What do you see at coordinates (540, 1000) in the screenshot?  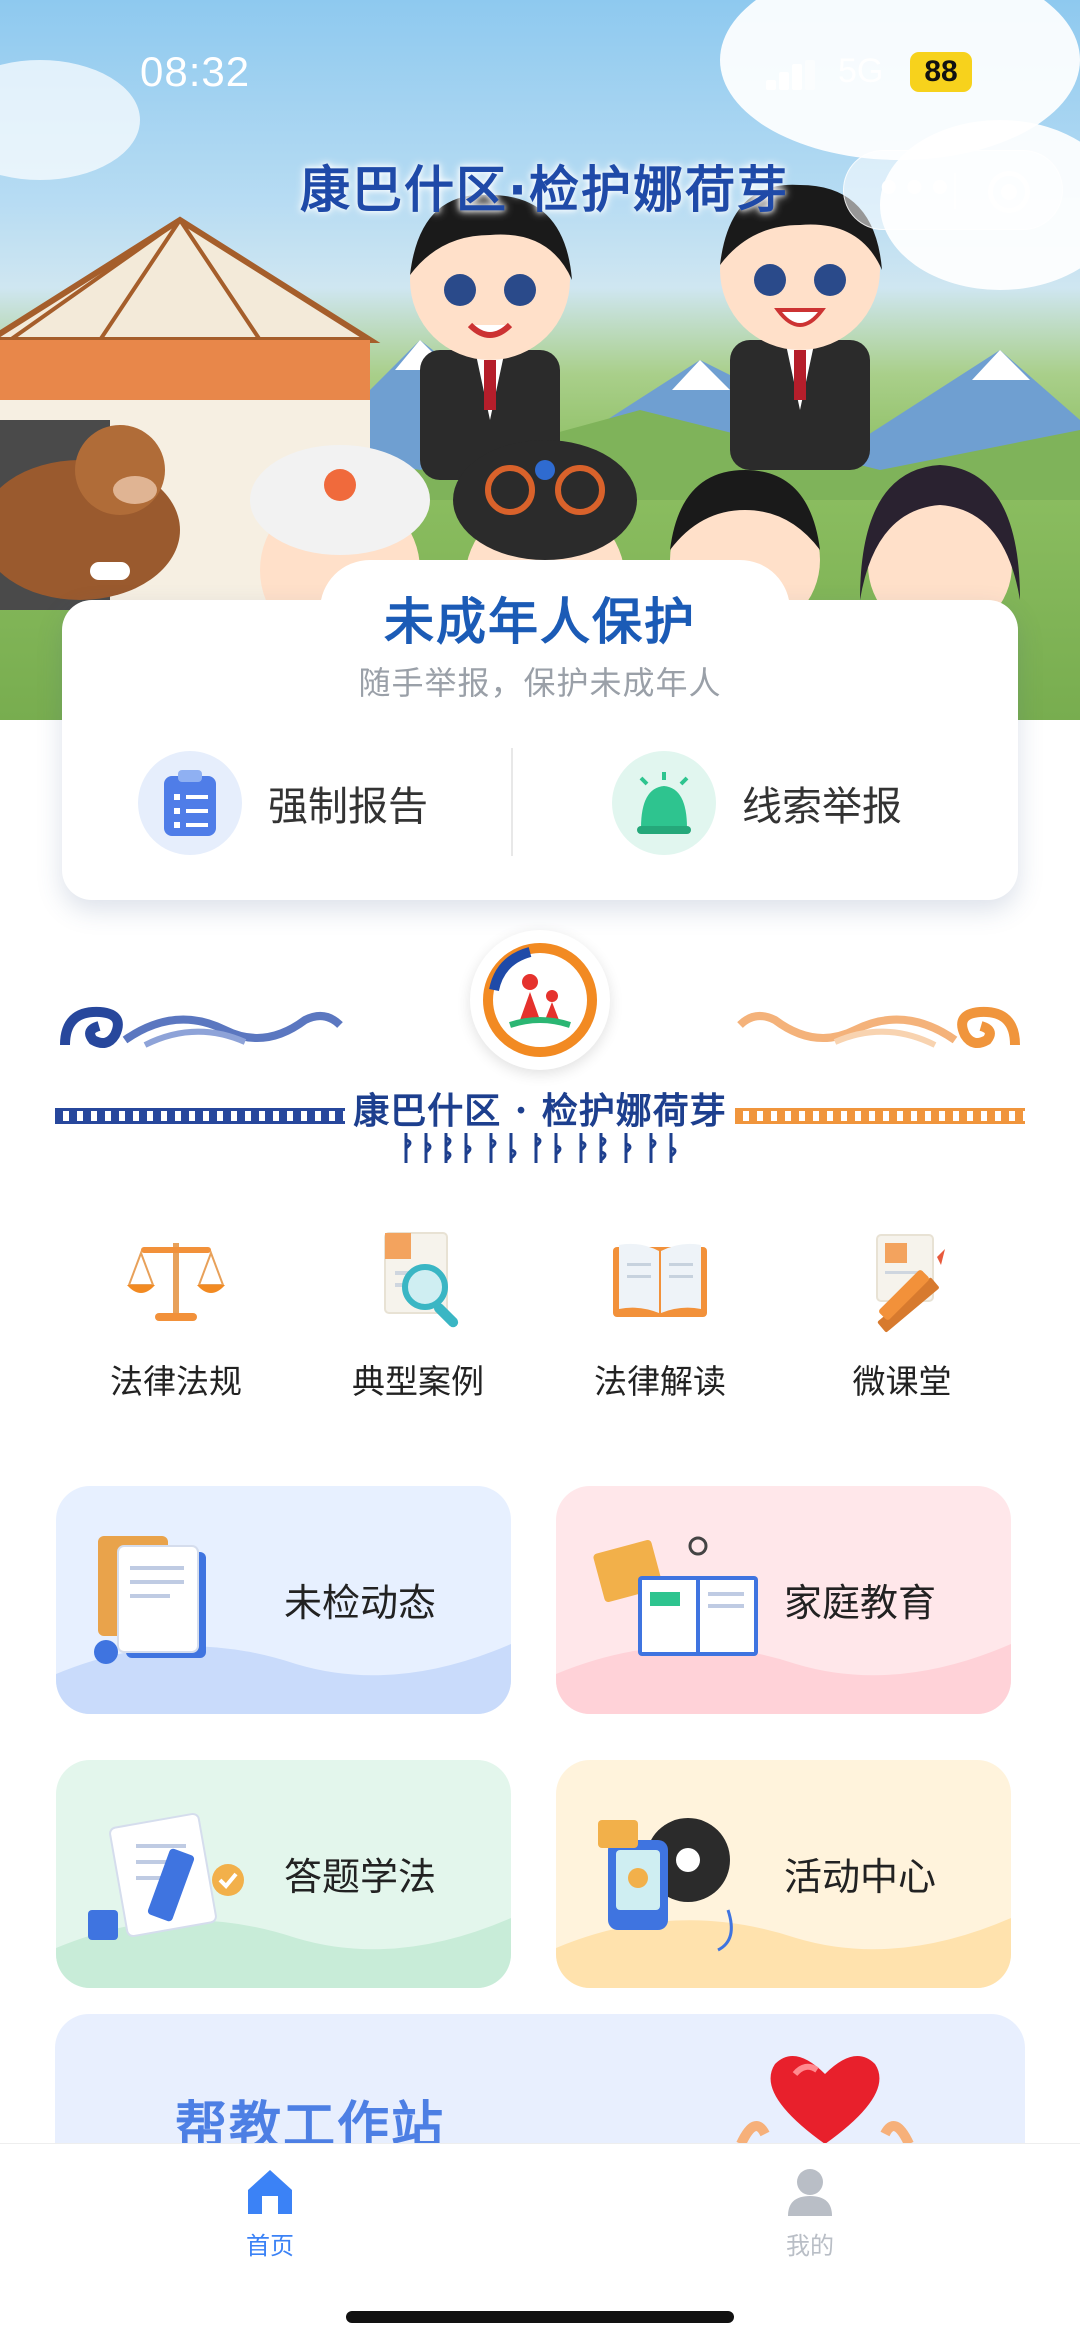 I see `brand-logo` at bounding box center [540, 1000].